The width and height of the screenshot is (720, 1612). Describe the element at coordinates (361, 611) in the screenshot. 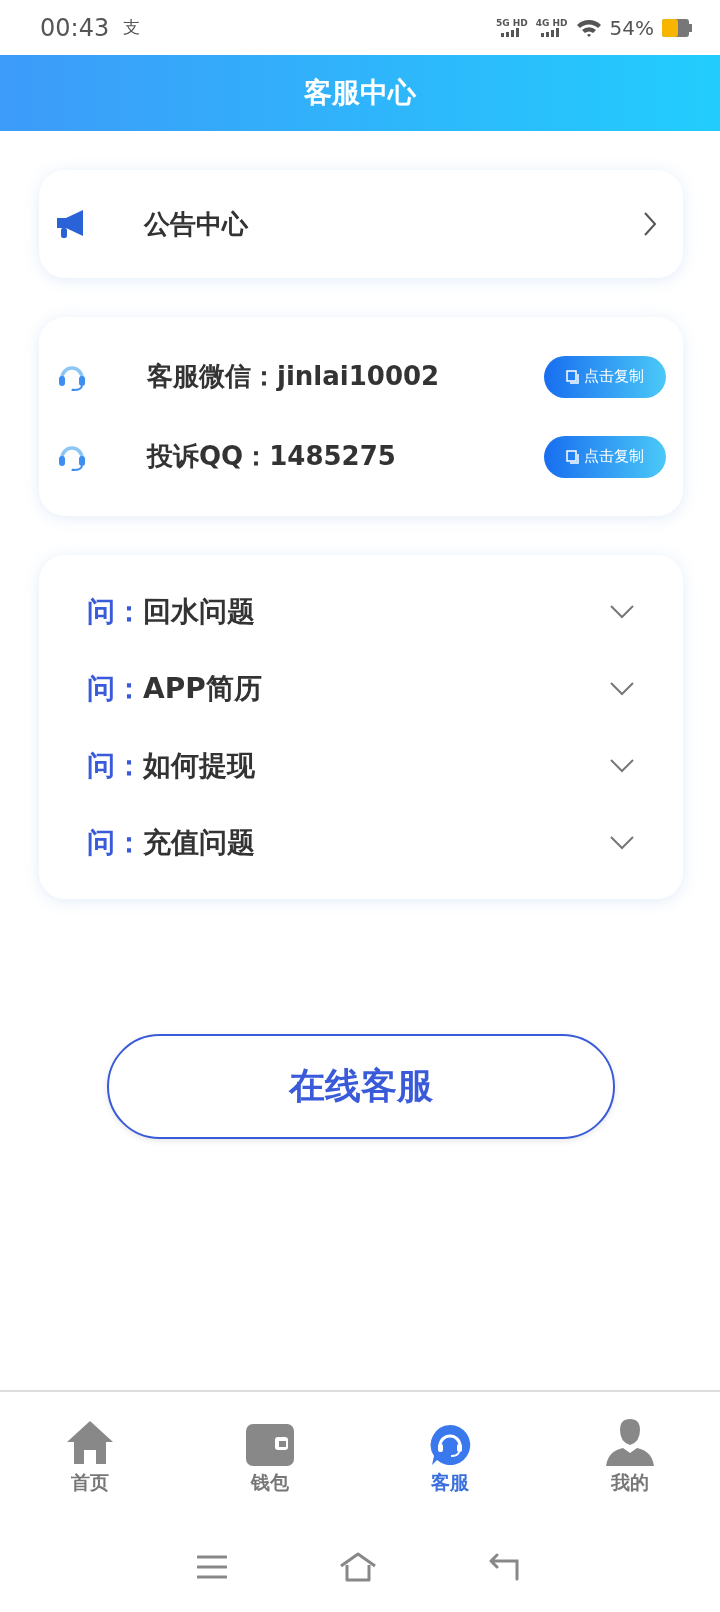

I see `faq-item: 问：回水问题` at that location.